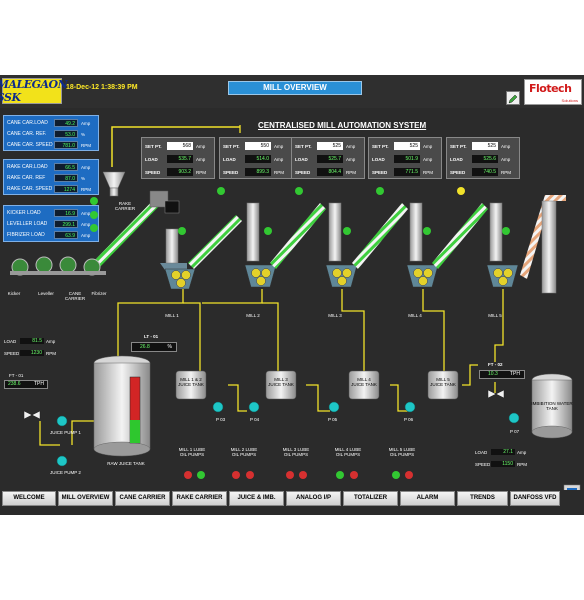  Describe the element at coordinates (114, 192) in the screenshot. I see `hopper-neck` at that location.